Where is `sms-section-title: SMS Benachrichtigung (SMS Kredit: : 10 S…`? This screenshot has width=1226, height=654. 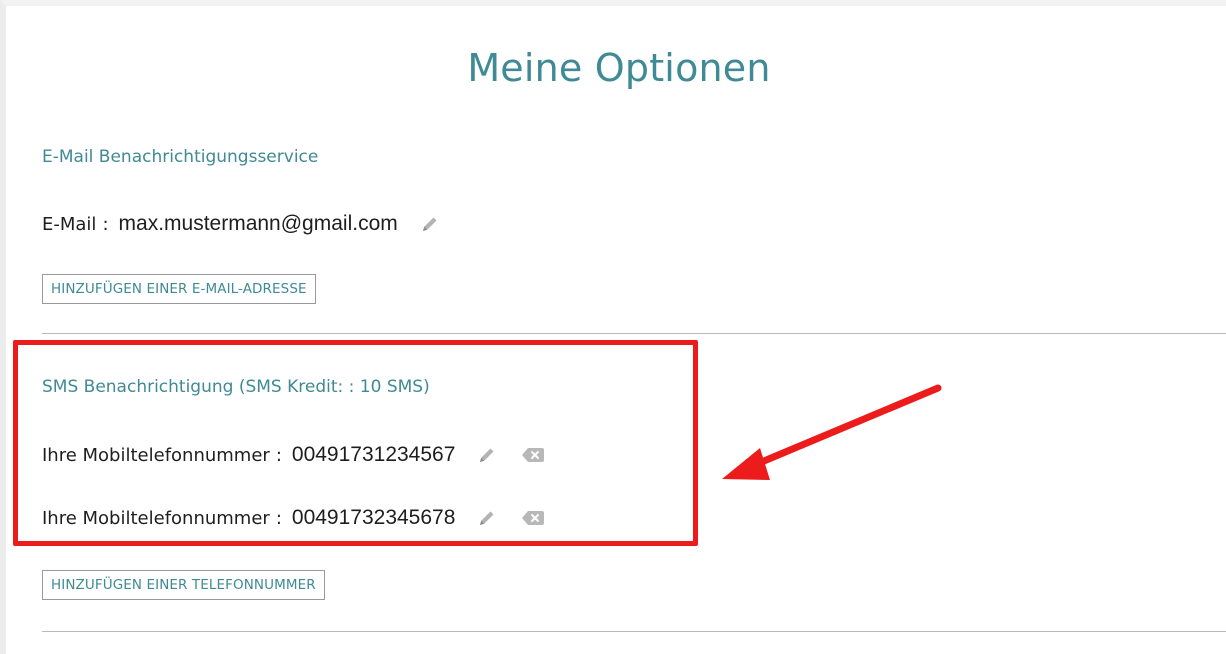
sms-section-title: SMS Benachrichtigung (SMS Kredit: : 10 S… is located at coordinates (236, 387).